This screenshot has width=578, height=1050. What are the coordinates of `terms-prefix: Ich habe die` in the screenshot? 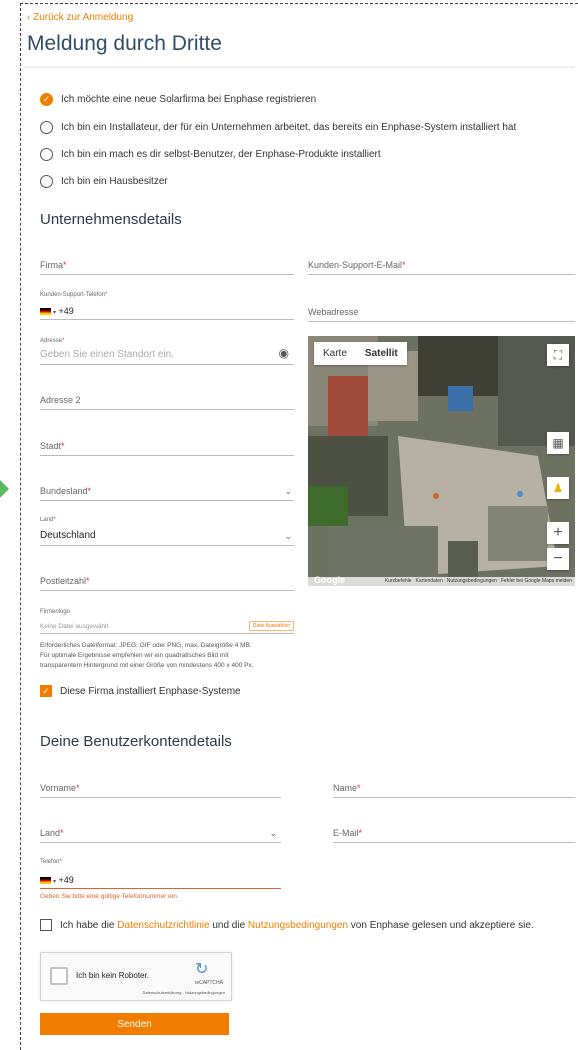 It's located at (87, 925).